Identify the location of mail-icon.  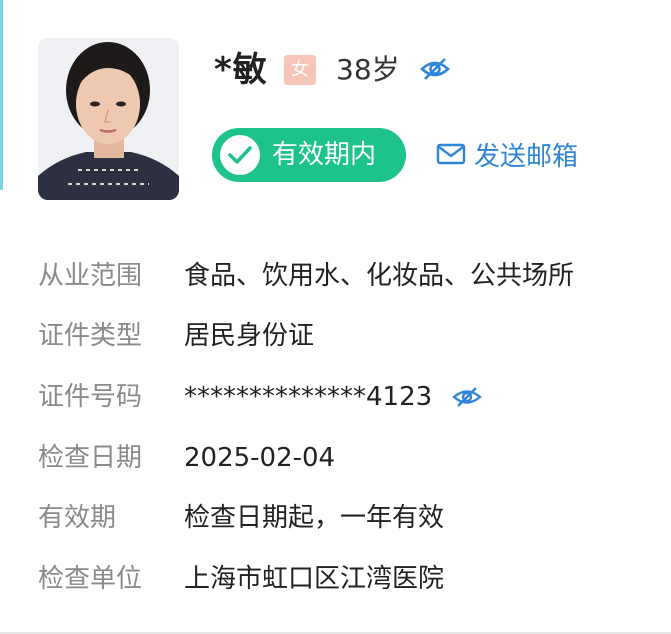
(451, 154).